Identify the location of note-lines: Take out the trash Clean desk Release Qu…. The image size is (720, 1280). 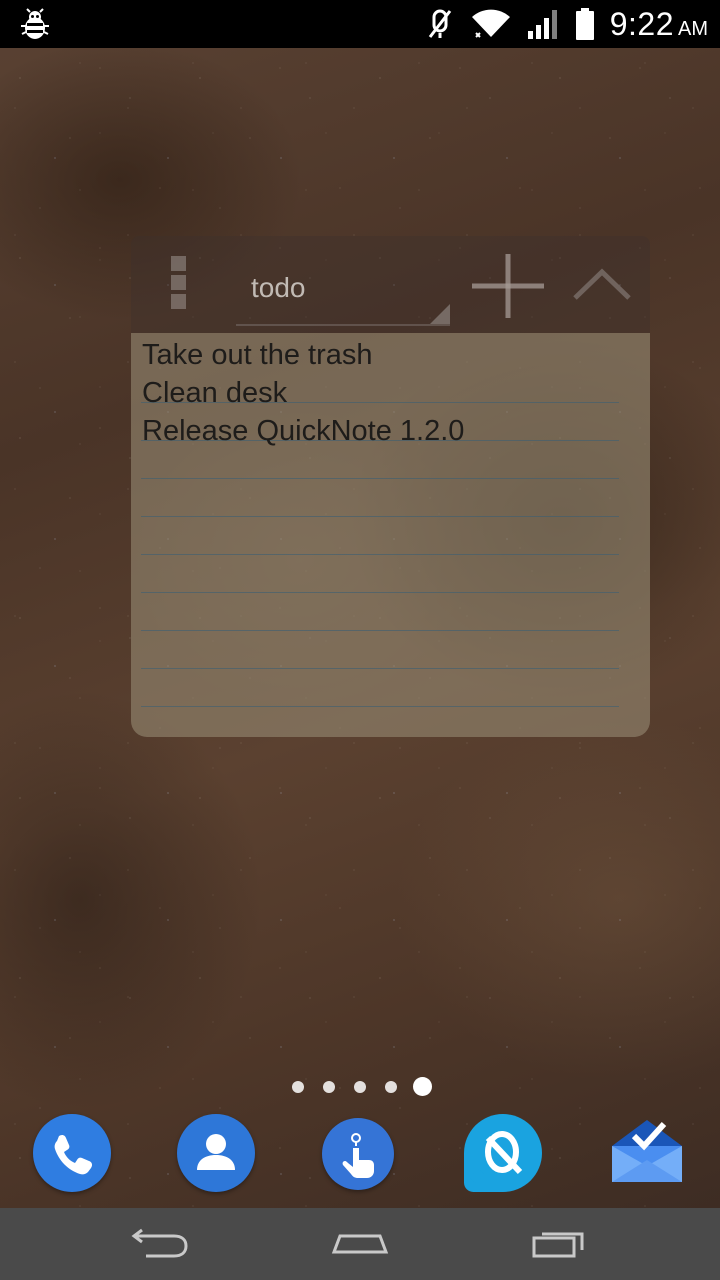
(303, 393).